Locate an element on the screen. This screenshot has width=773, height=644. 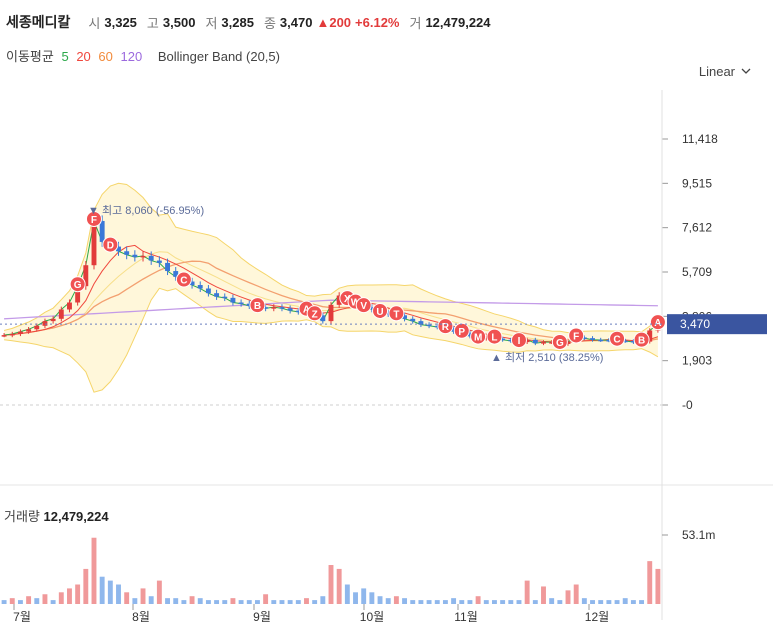
event-marker-t: T is located at coordinates (396, 313).